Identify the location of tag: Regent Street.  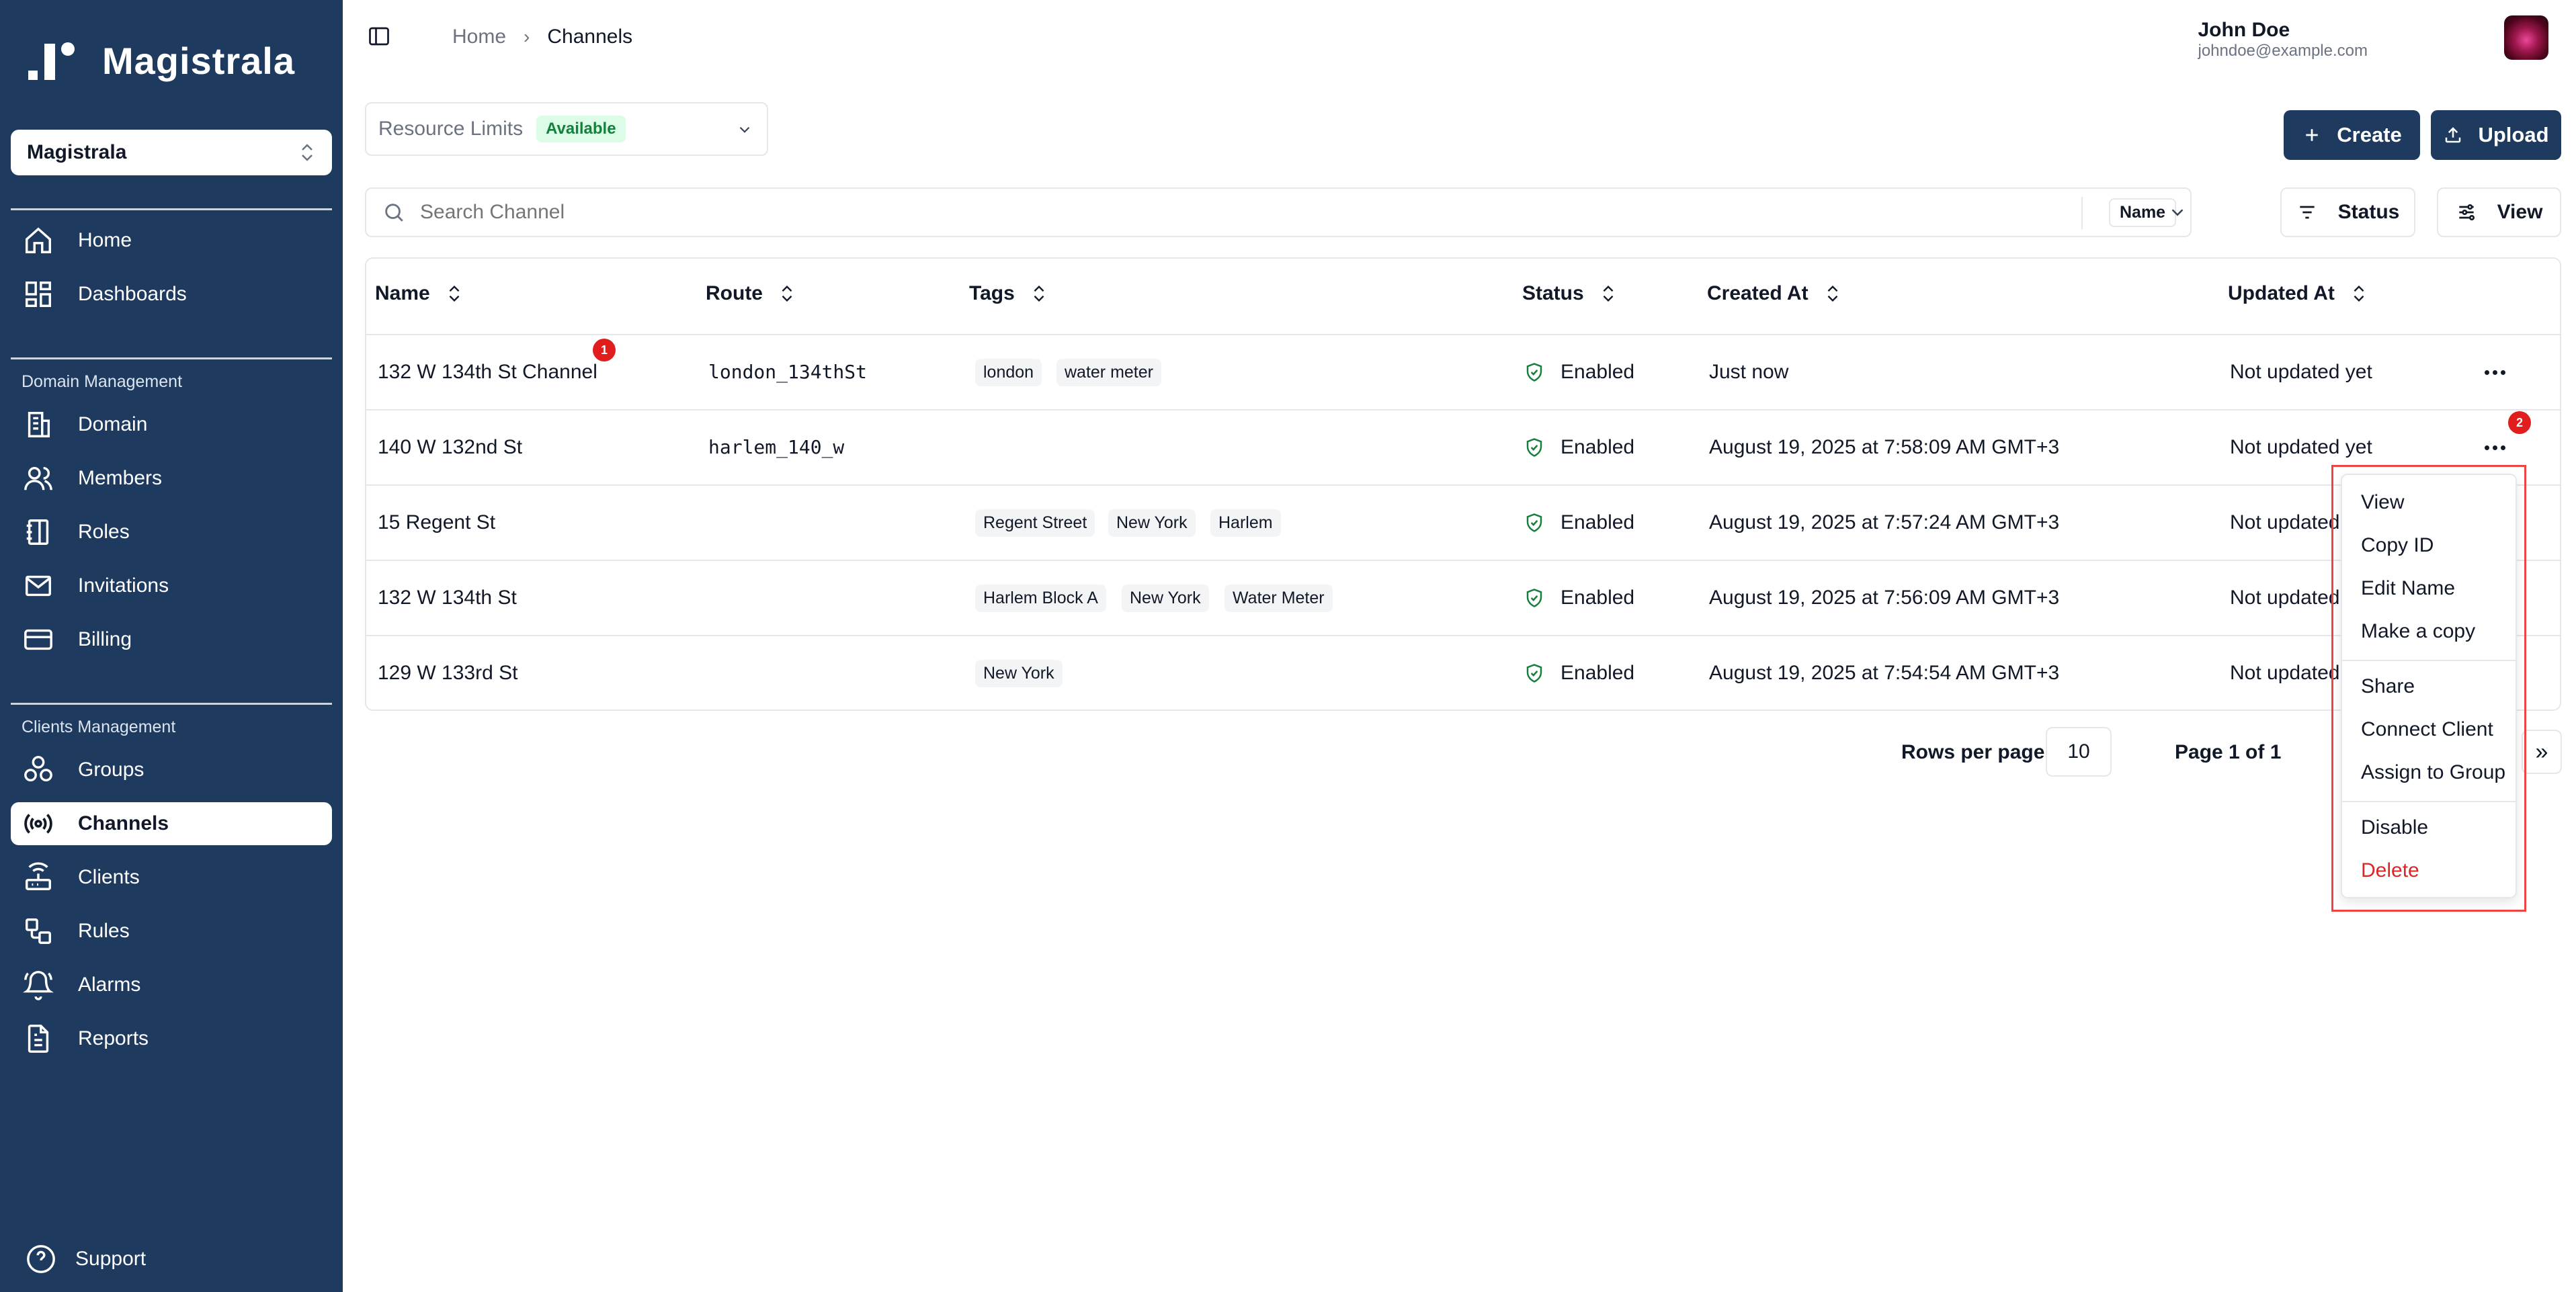
(1035, 523).